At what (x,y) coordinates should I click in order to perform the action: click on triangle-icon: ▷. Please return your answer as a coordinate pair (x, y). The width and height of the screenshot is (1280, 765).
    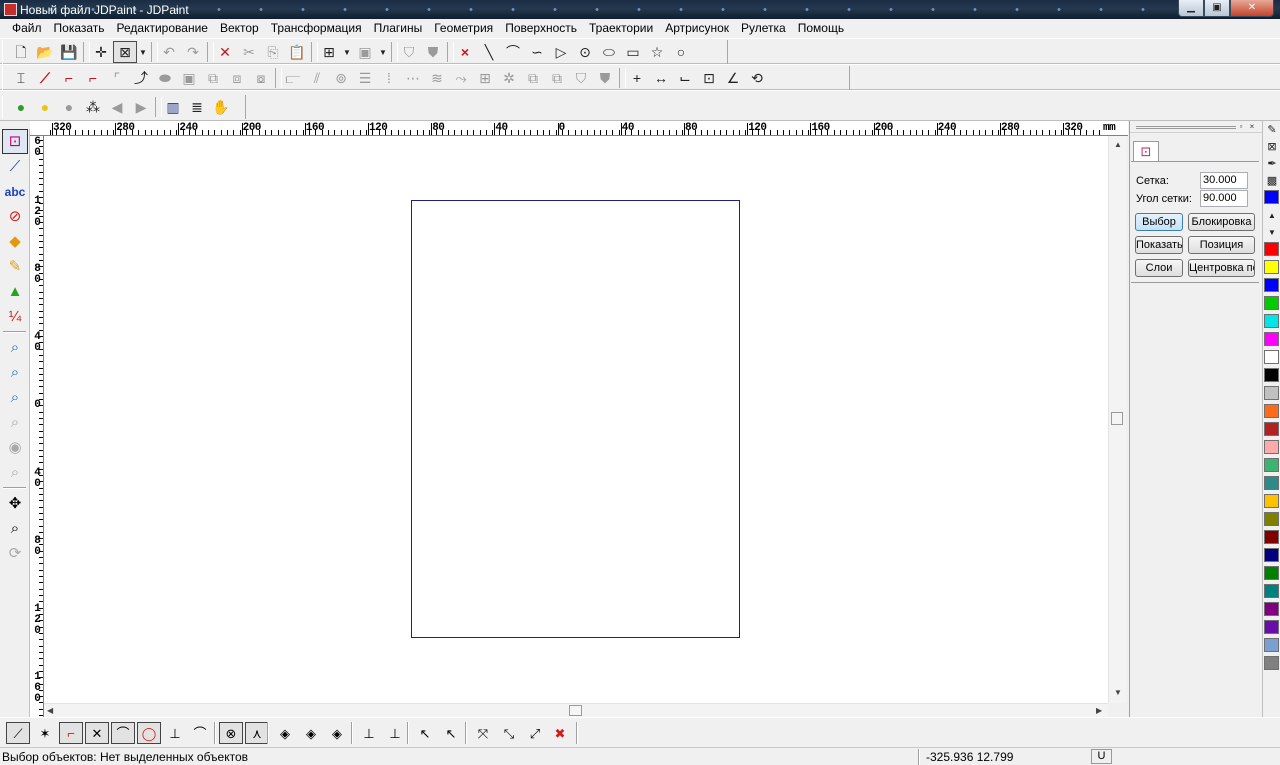
    Looking at the image, I should click on (561, 52).